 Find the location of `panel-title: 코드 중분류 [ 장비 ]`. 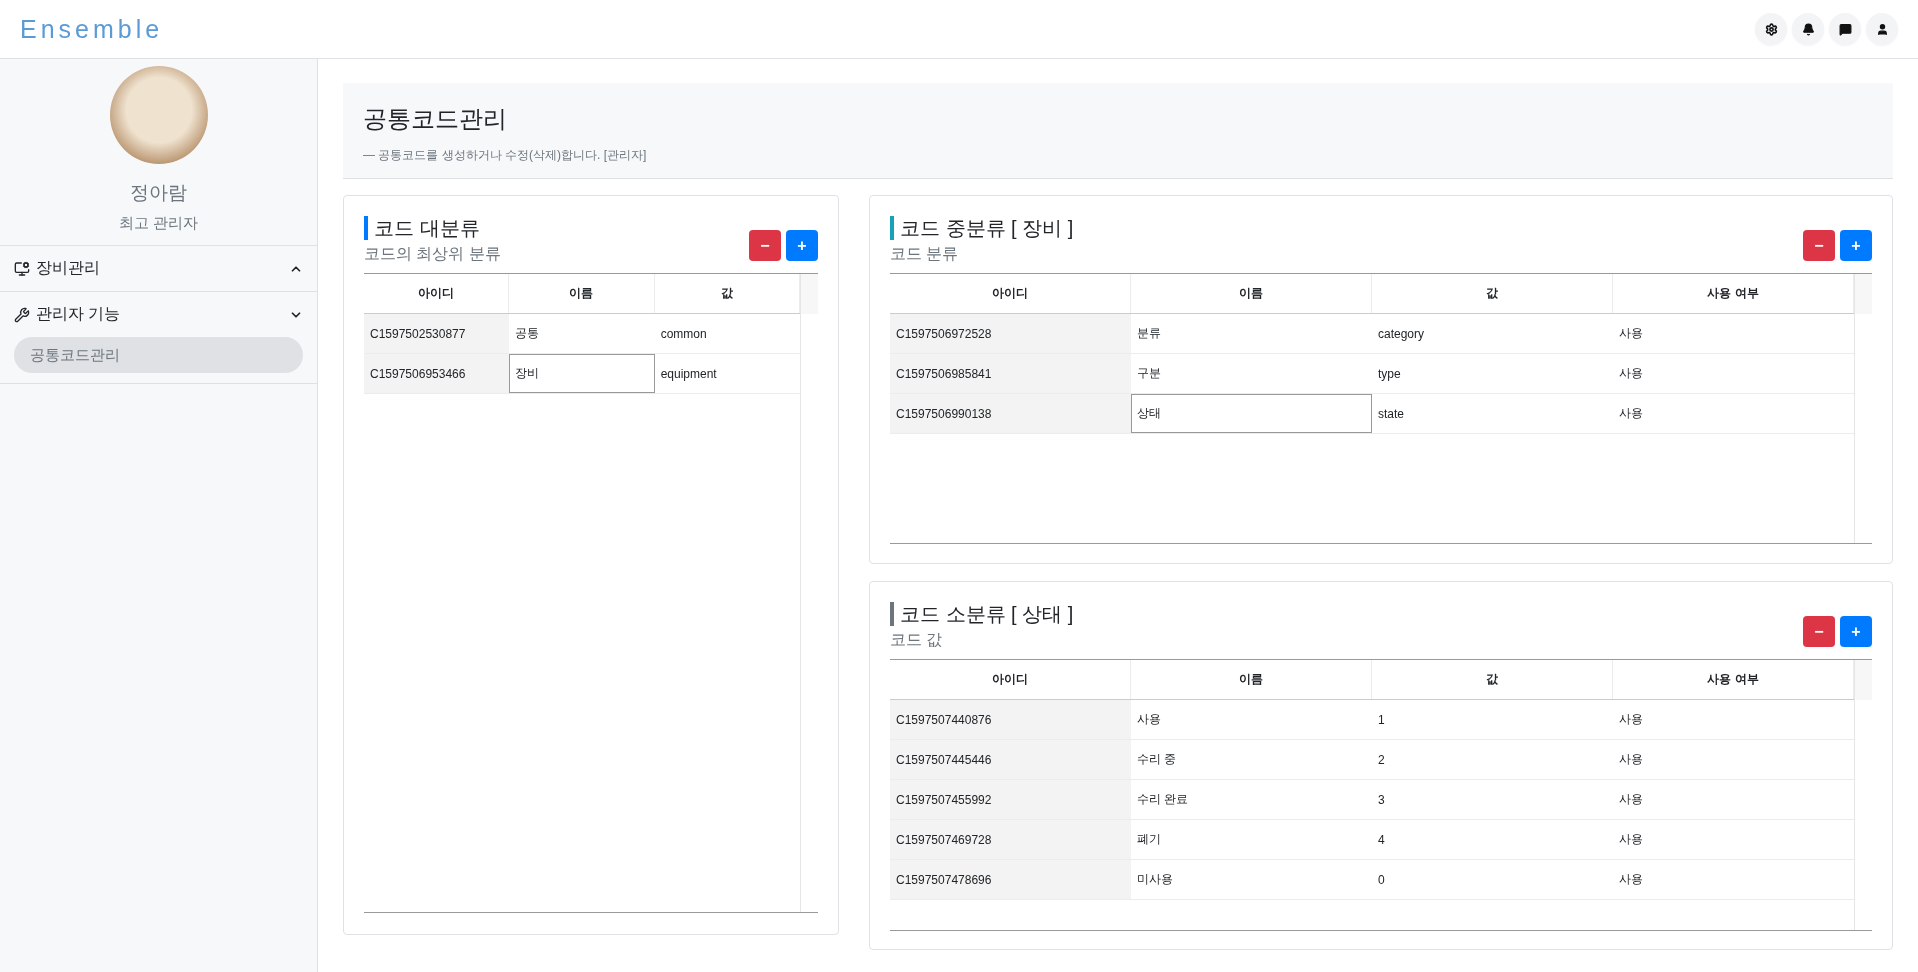

panel-title: 코드 중분류 [ 장비 ] is located at coordinates (982, 228).